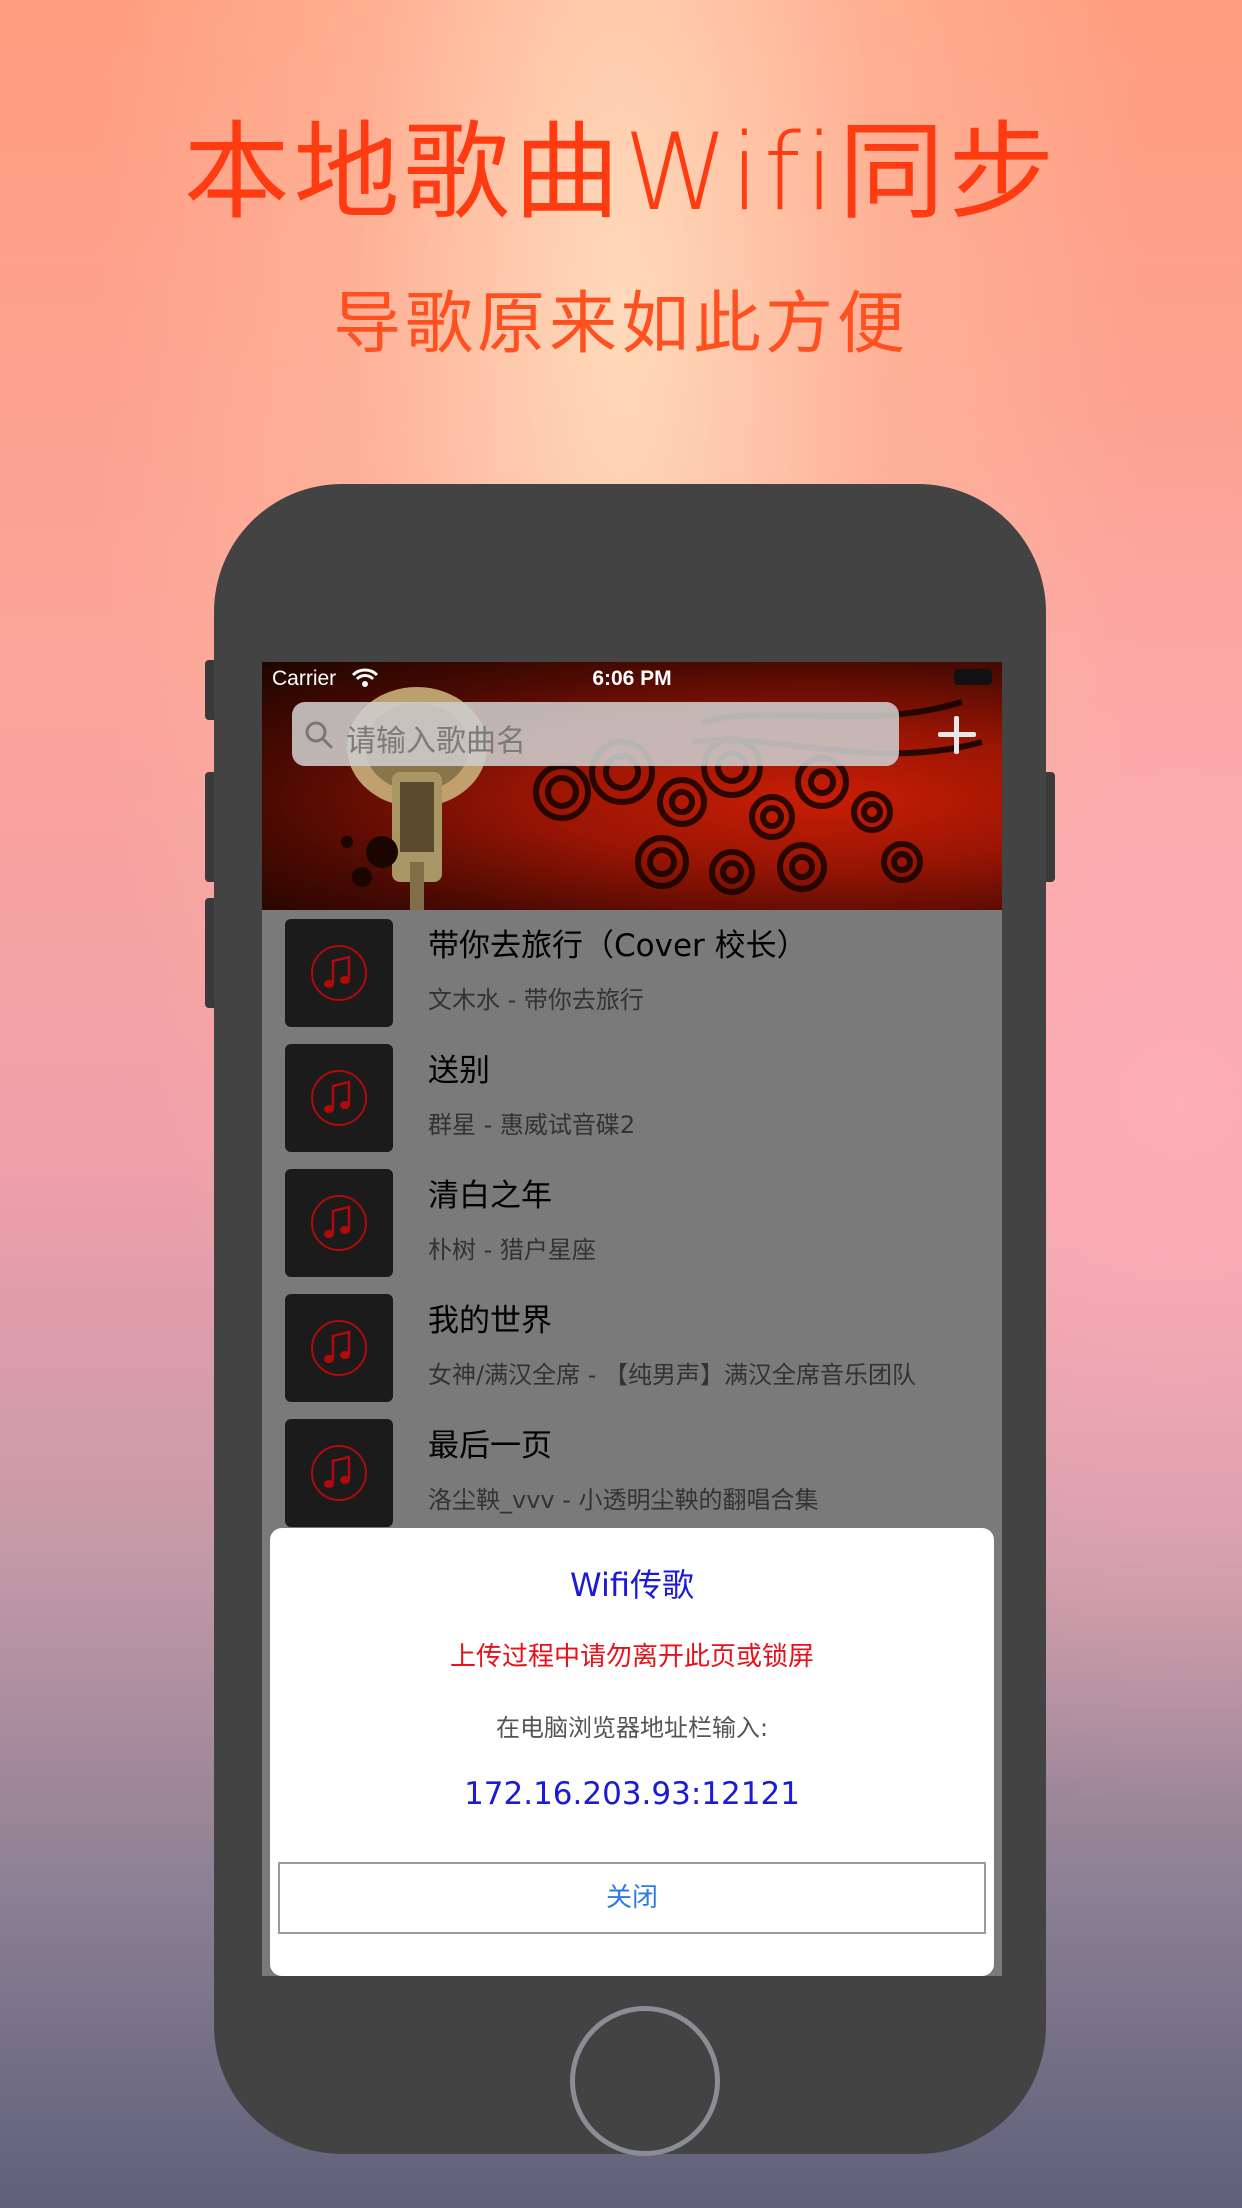 Image resolution: width=1242 pixels, height=2208 pixels. I want to click on home-button, so click(645, 2081).